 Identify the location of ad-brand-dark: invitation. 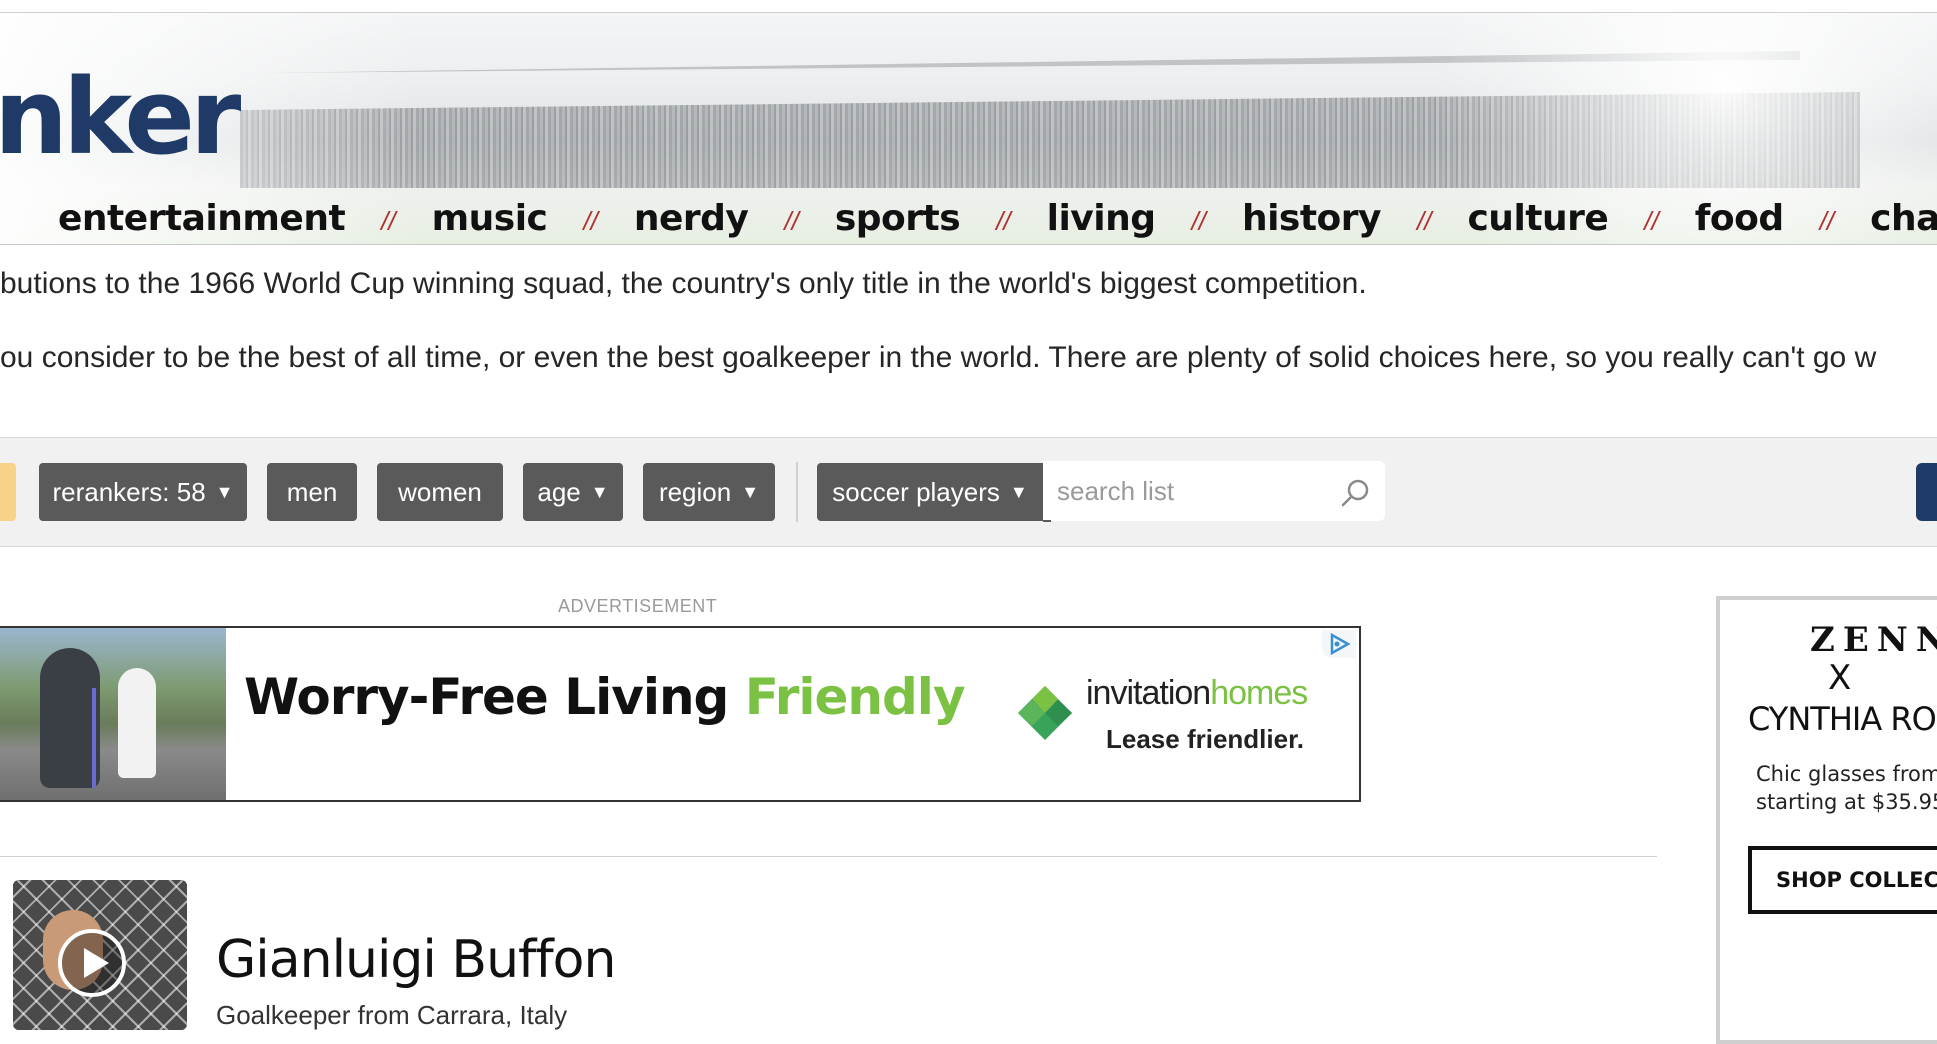
(1148, 693).